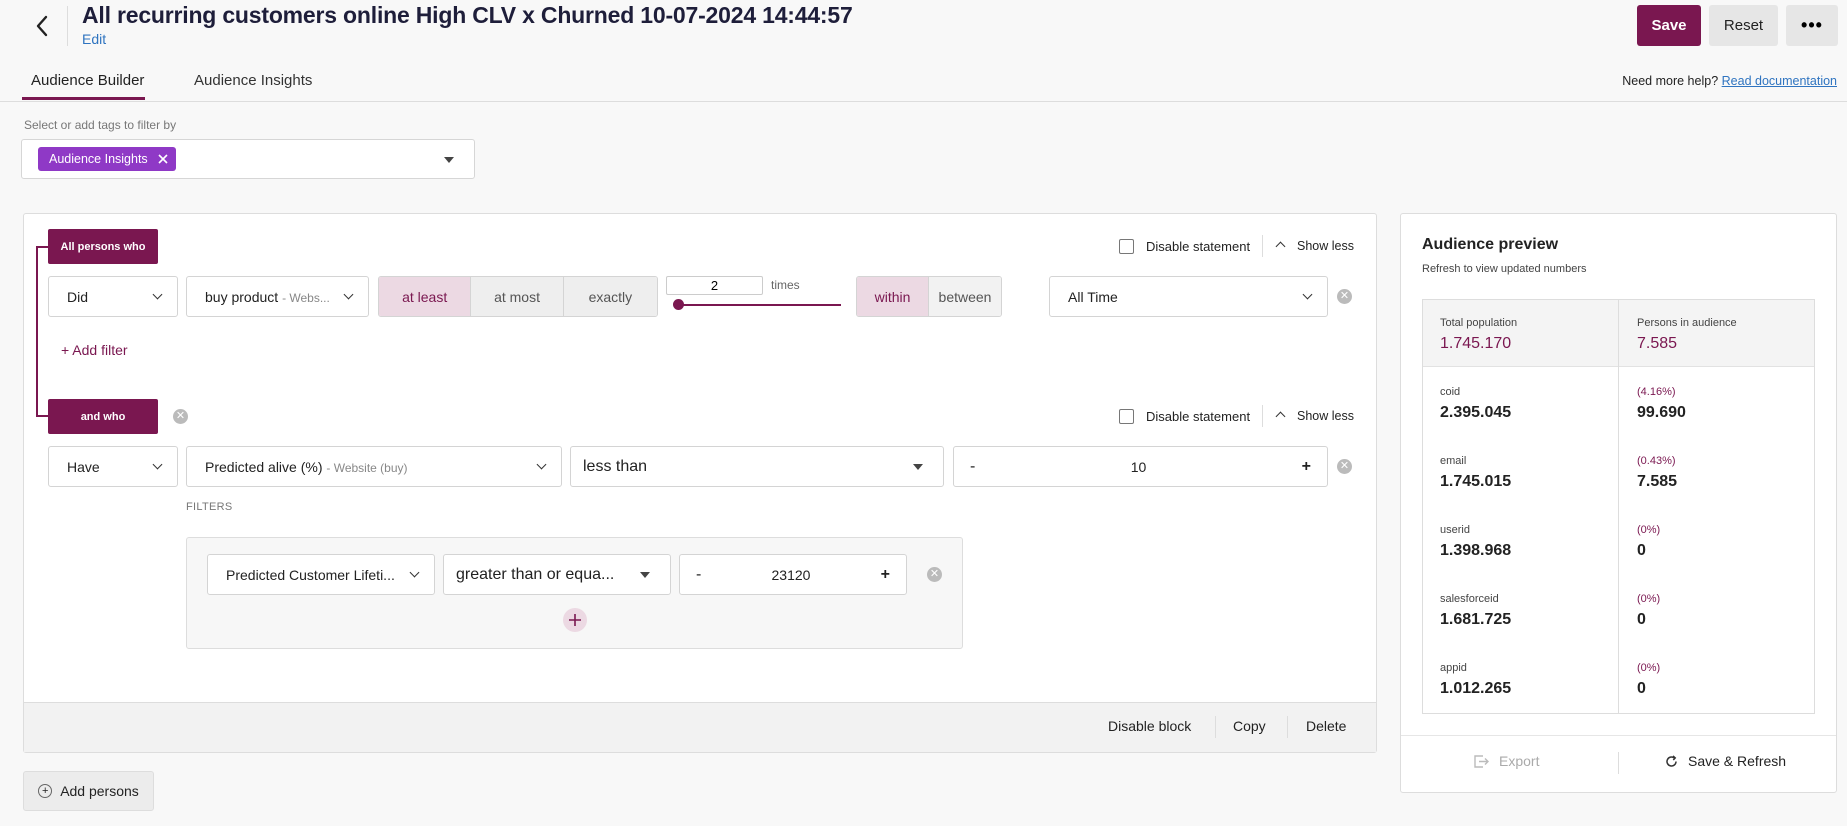 The height and width of the screenshot is (826, 1847). I want to click on save-and-refresh-button: Save & Refresh, so click(1725, 761).